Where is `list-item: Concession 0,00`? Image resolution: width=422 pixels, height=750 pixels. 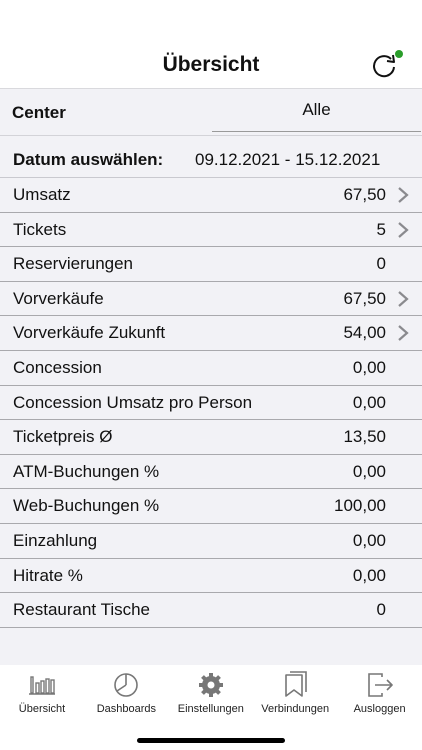 list-item: Concession 0,00 is located at coordinates (211, 368).